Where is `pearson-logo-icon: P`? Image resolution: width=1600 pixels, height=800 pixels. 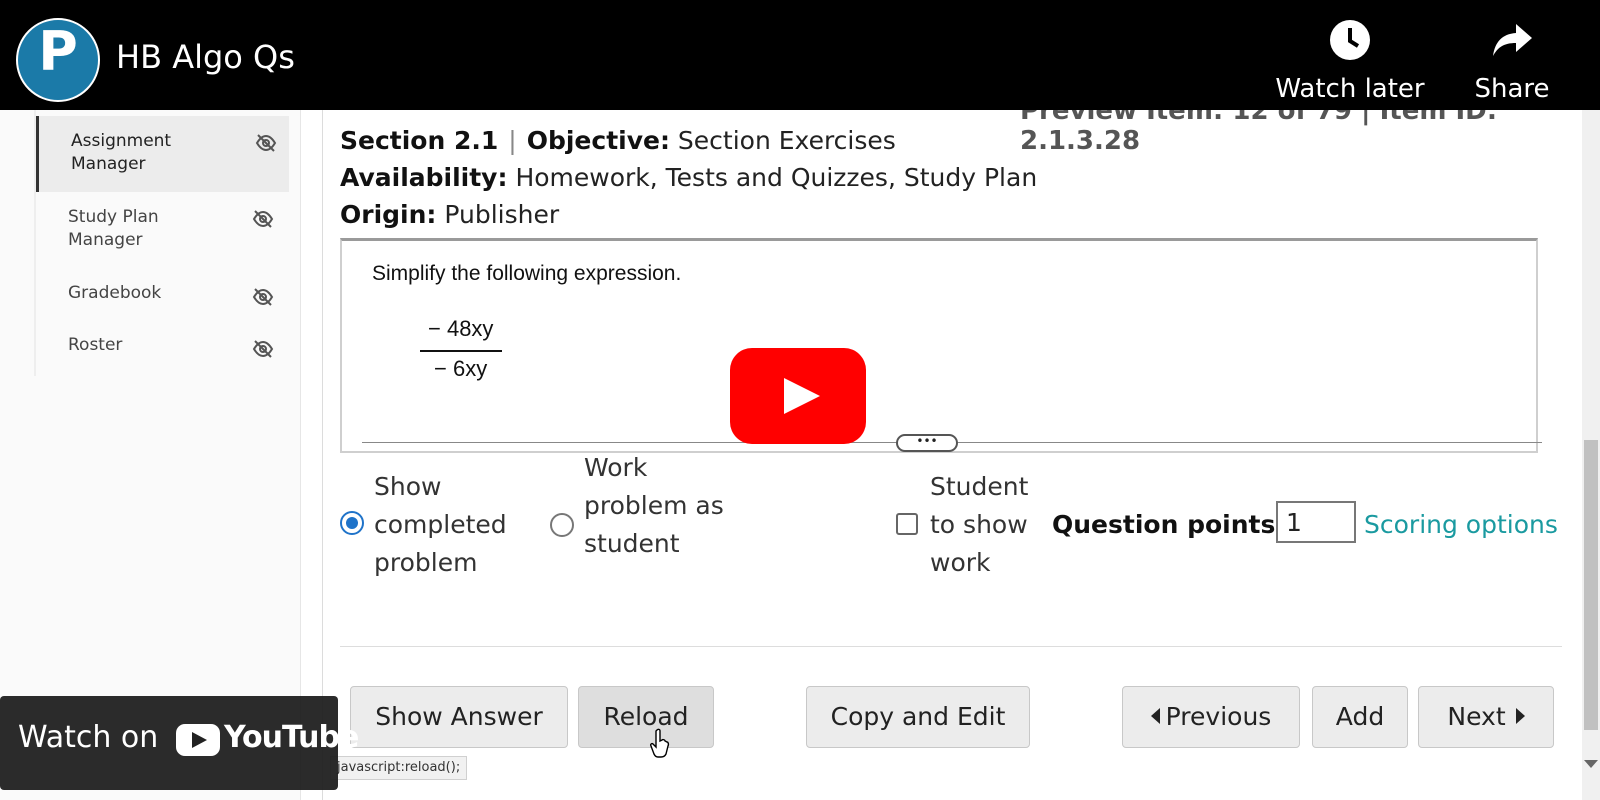
pearson-logo-icon: P is located at coordinates (58, 51).